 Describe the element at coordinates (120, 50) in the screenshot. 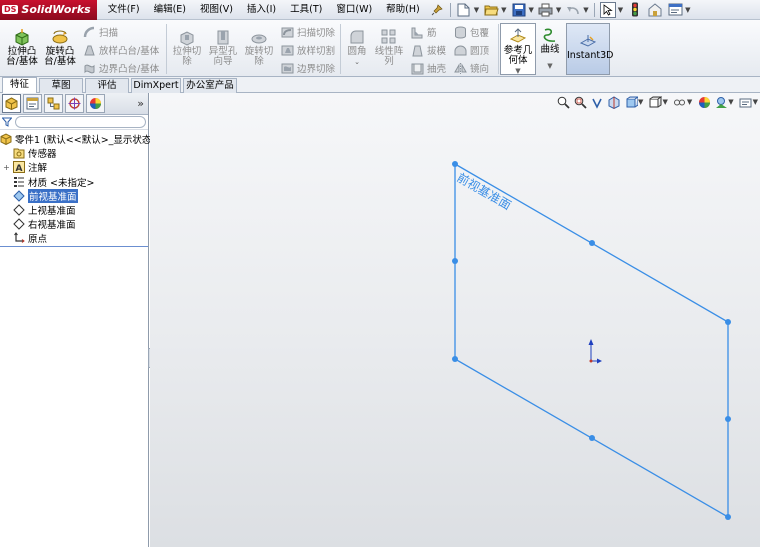

I see `loft-boss-button: 放样凸台/基体` at that location.